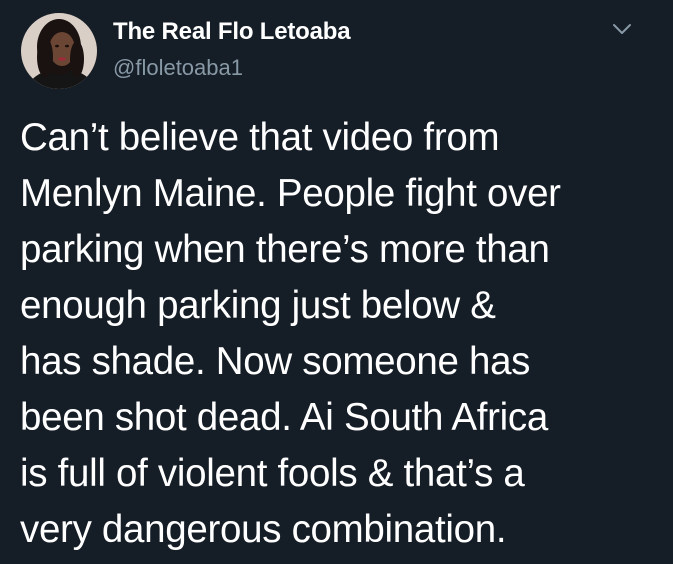 The image size is (673, 564). Describe the element at coordinates (275, 361) in the screenshot. I see `tweet-text-line: has shade. Now someone has` at that location.